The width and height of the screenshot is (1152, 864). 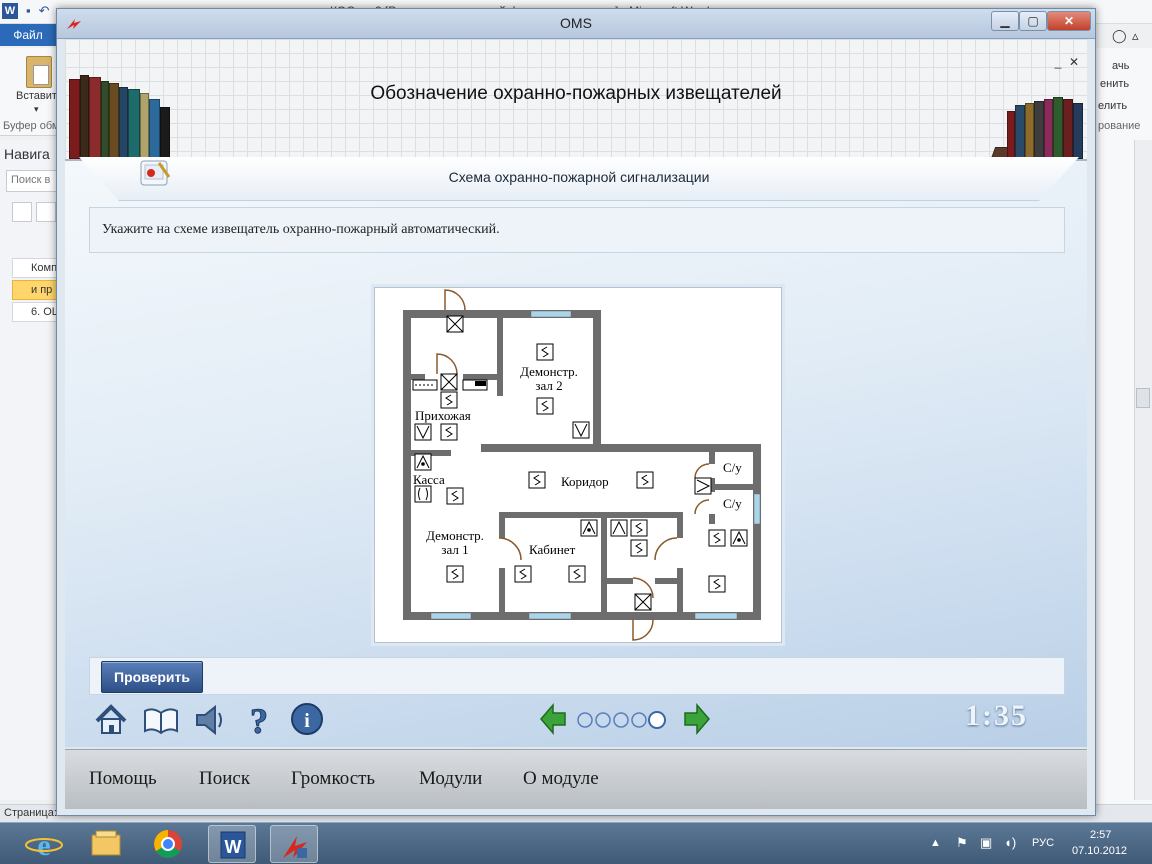 I want to click on folder-icon, so click(x=106, y=843).